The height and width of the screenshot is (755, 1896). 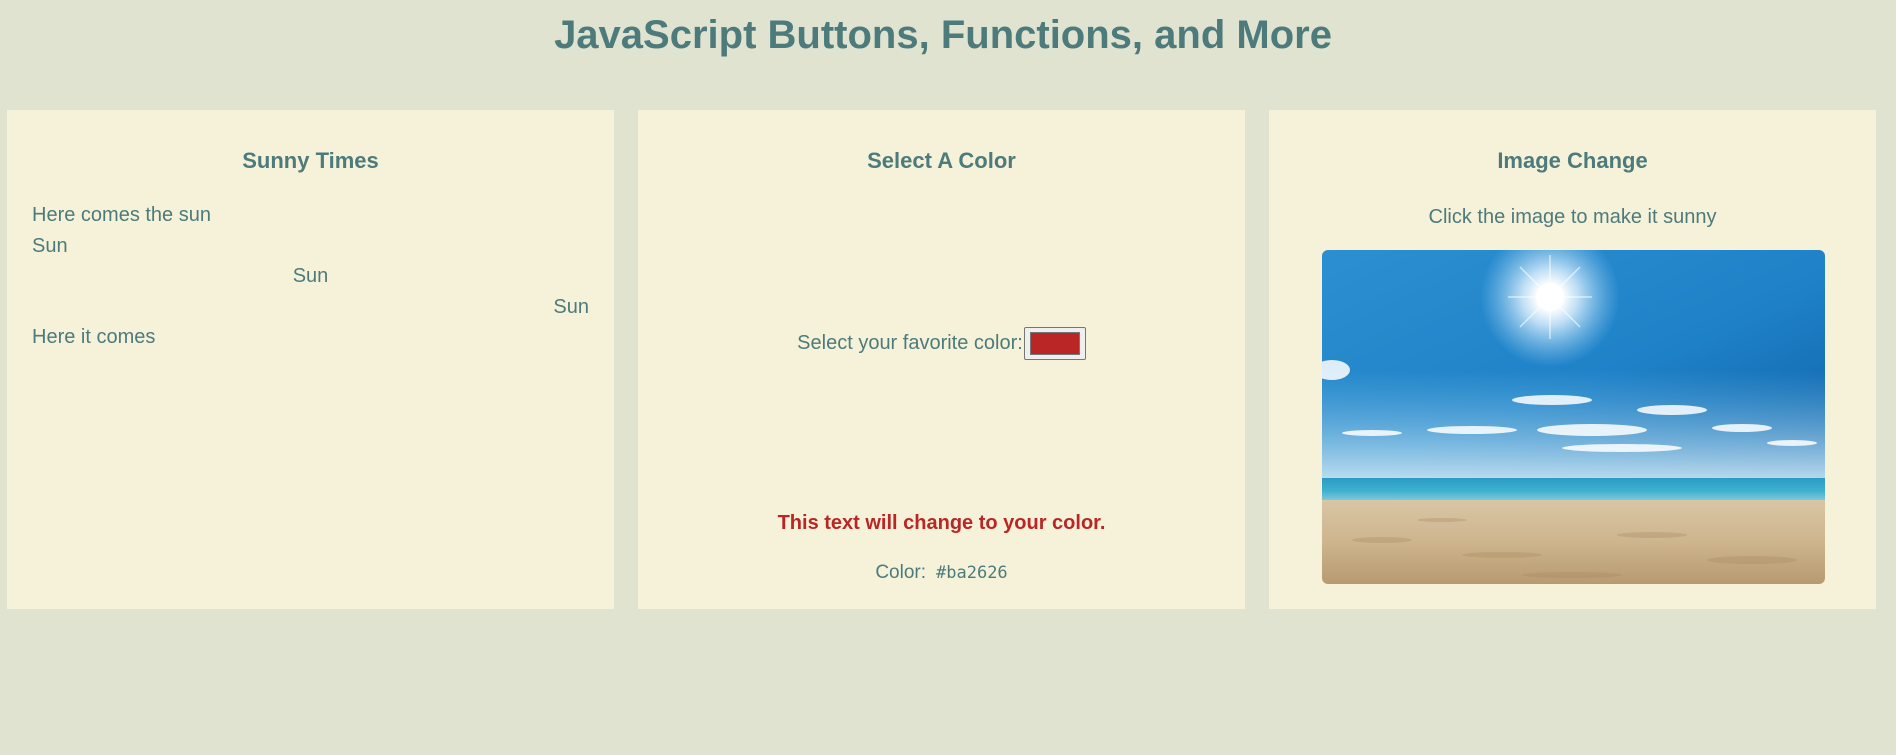 What do you see at coordinates (1572, 217) in the screenshot?
I see `image-caption: Click the image to make it sunny` at bounding box center [1572, 217].